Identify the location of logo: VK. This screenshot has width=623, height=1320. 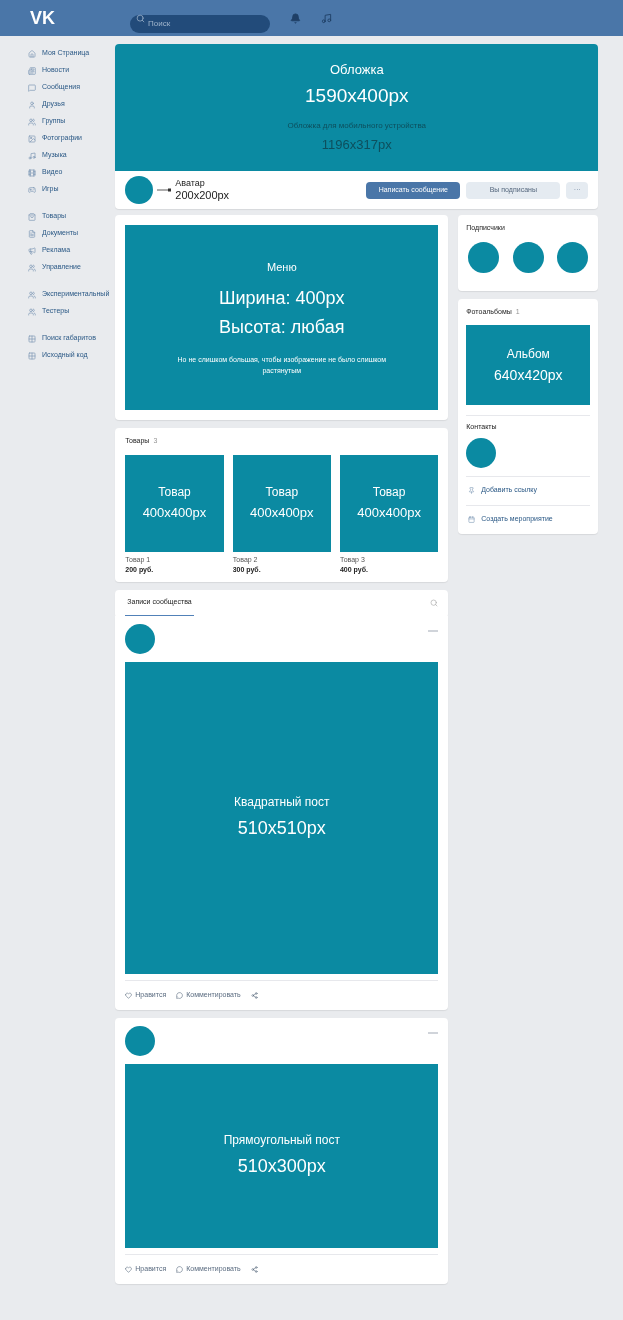
(70, 18).